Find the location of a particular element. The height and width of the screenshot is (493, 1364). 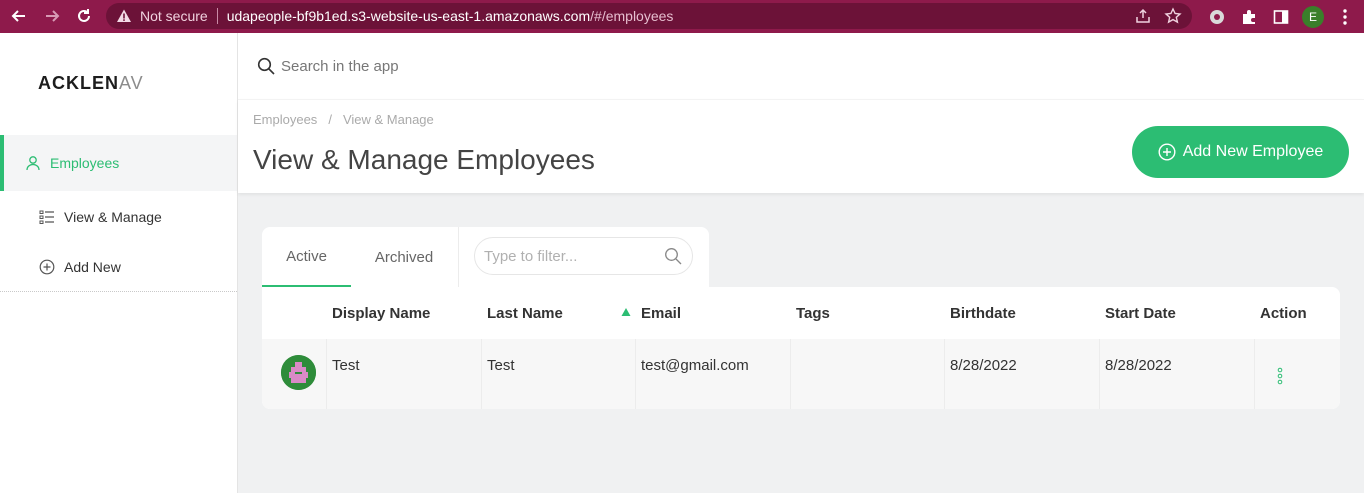

column-tags: Tags is located at coordinates (813, 313).